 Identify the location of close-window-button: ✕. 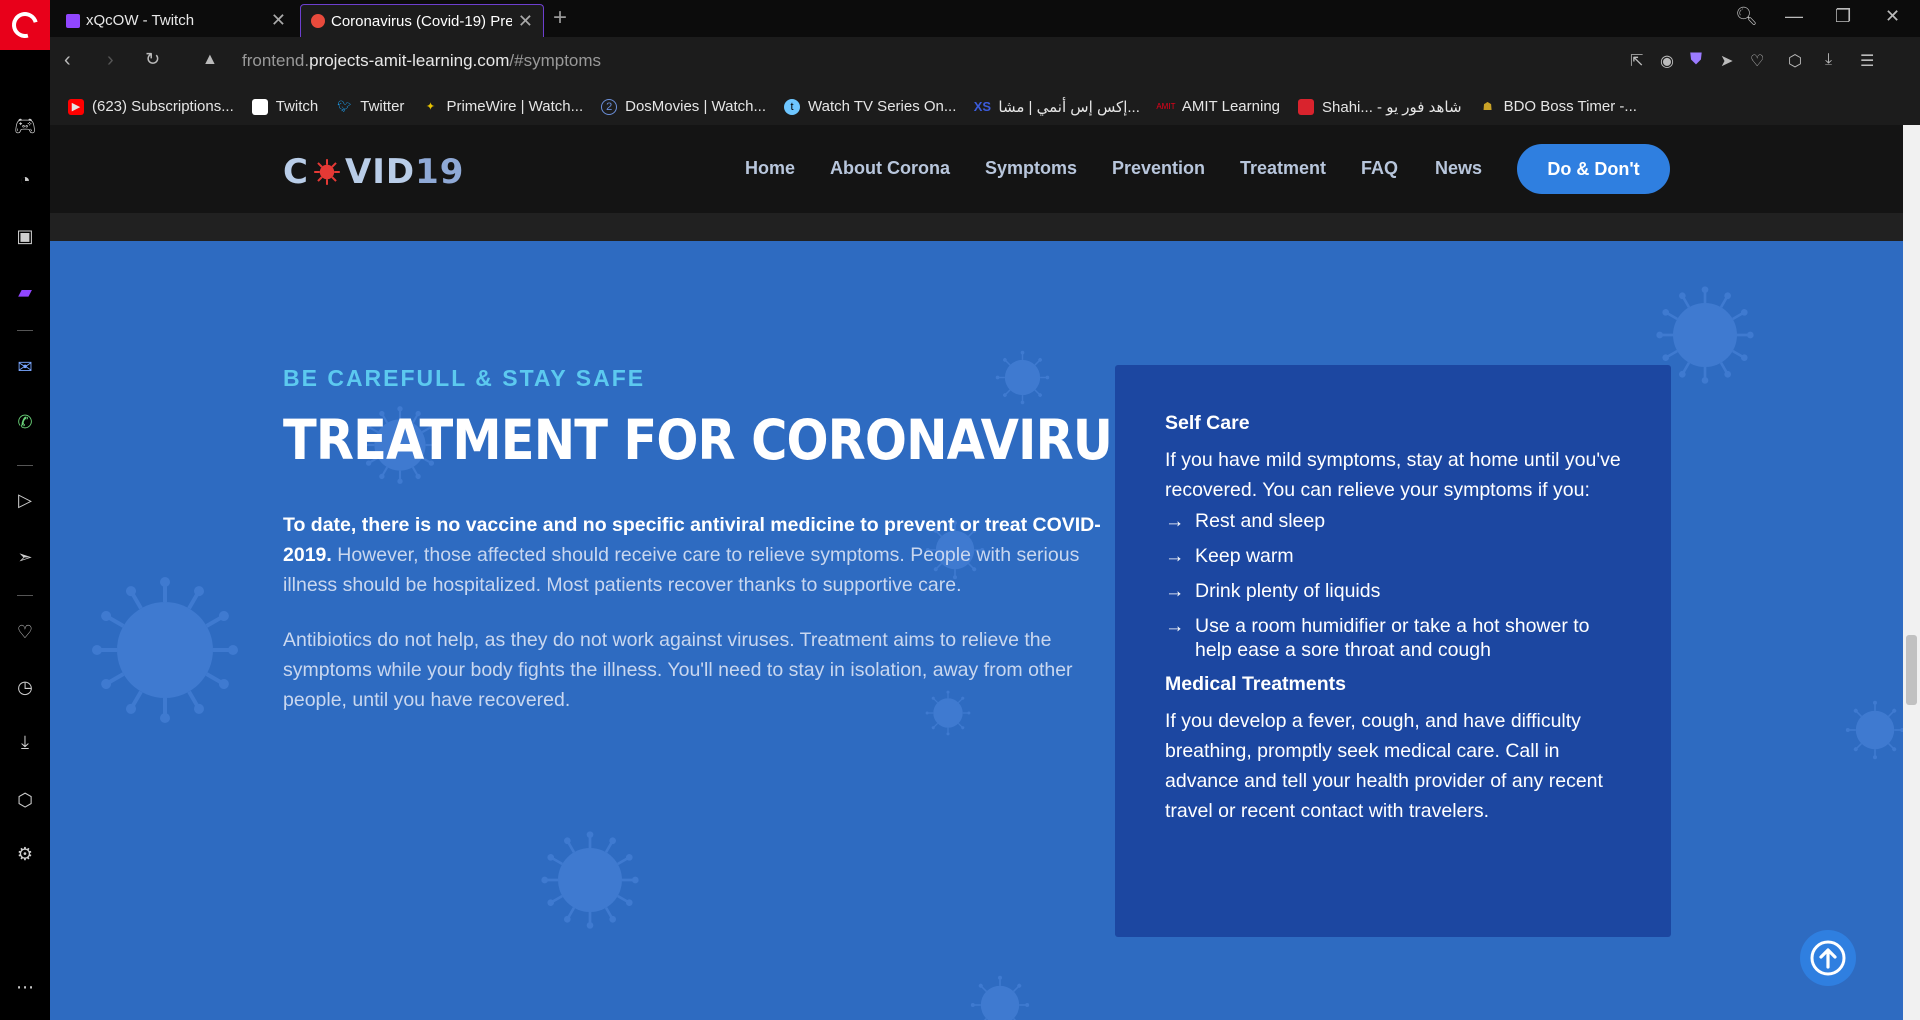
(1892, 16).